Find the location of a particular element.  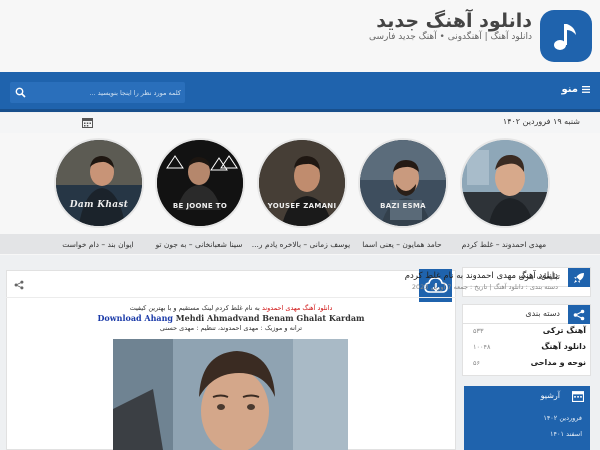

category-item: دانلود آهنگ ۱۰۰۴۸ is located at coordinates (527, 348).